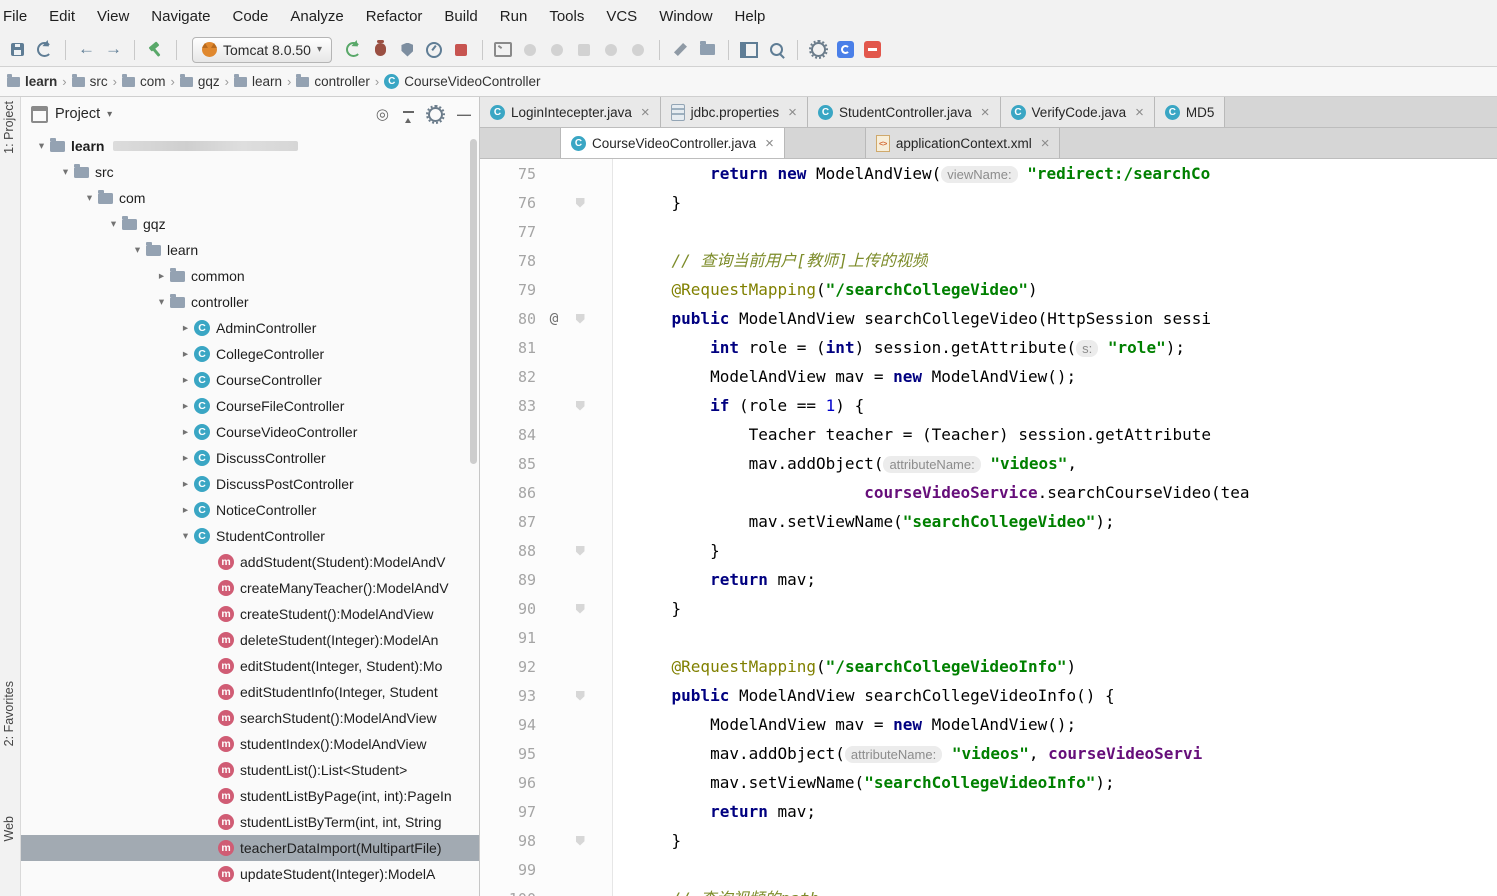 This screenshot has height=896, width=1497. I want to click on tree-item-noticecontroller: ▸ NoticeController, so click(250, 510).